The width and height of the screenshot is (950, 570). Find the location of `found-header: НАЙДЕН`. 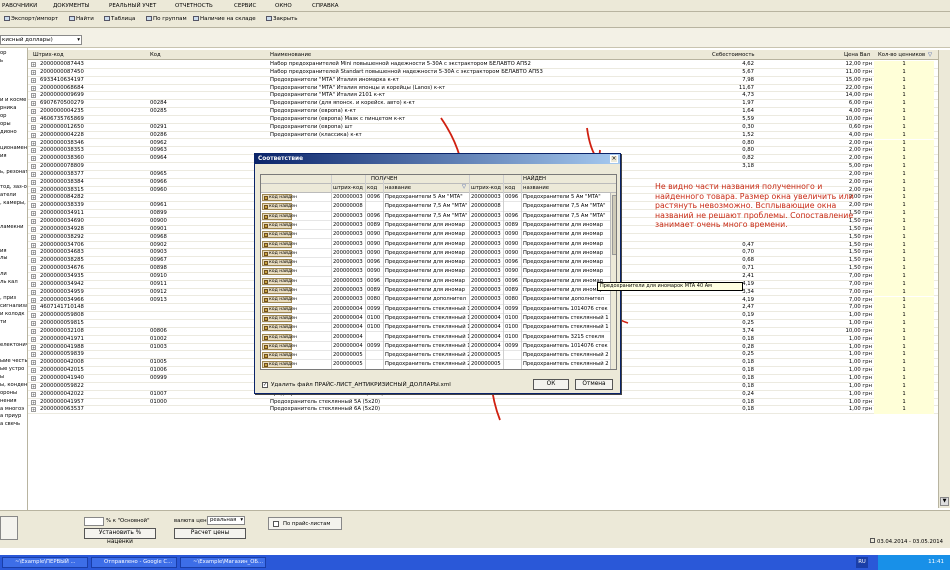

found-header: НАЙДЕН is located at coordinates (535, 179).